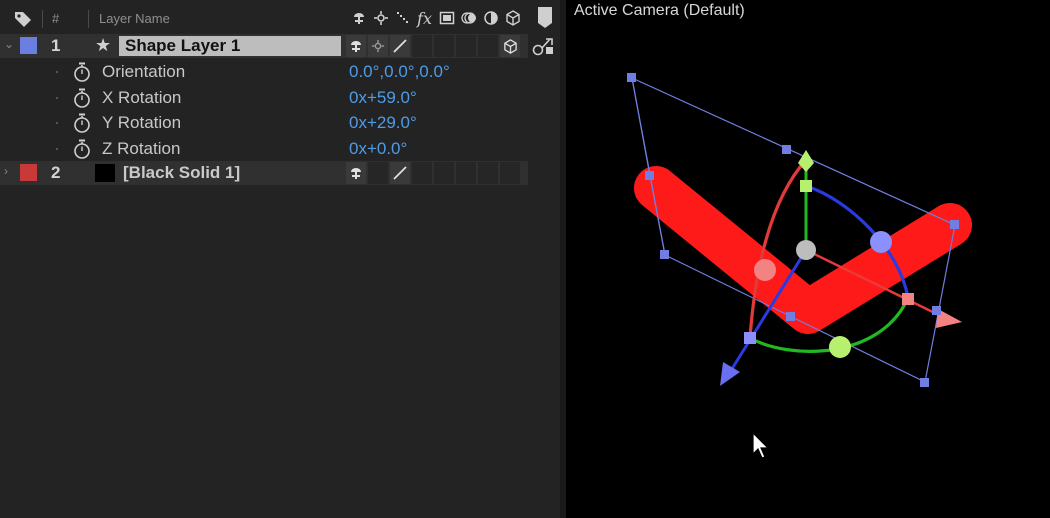 The image size is (1050, 518). I want to click on frame-blend-icon, so click(446, 18).